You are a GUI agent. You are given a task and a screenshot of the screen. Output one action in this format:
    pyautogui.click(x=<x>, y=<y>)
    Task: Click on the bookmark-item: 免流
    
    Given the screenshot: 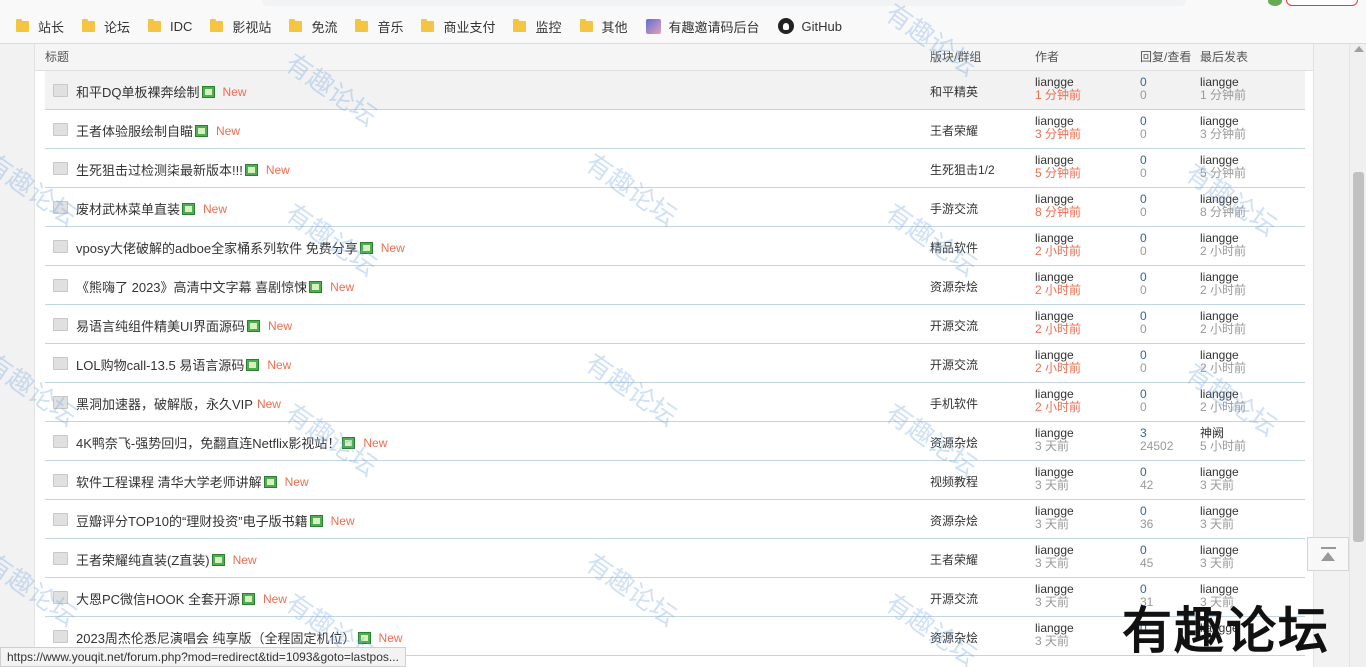 What is the action you would take?
    pyautogui.click(x=313, y=26)
    